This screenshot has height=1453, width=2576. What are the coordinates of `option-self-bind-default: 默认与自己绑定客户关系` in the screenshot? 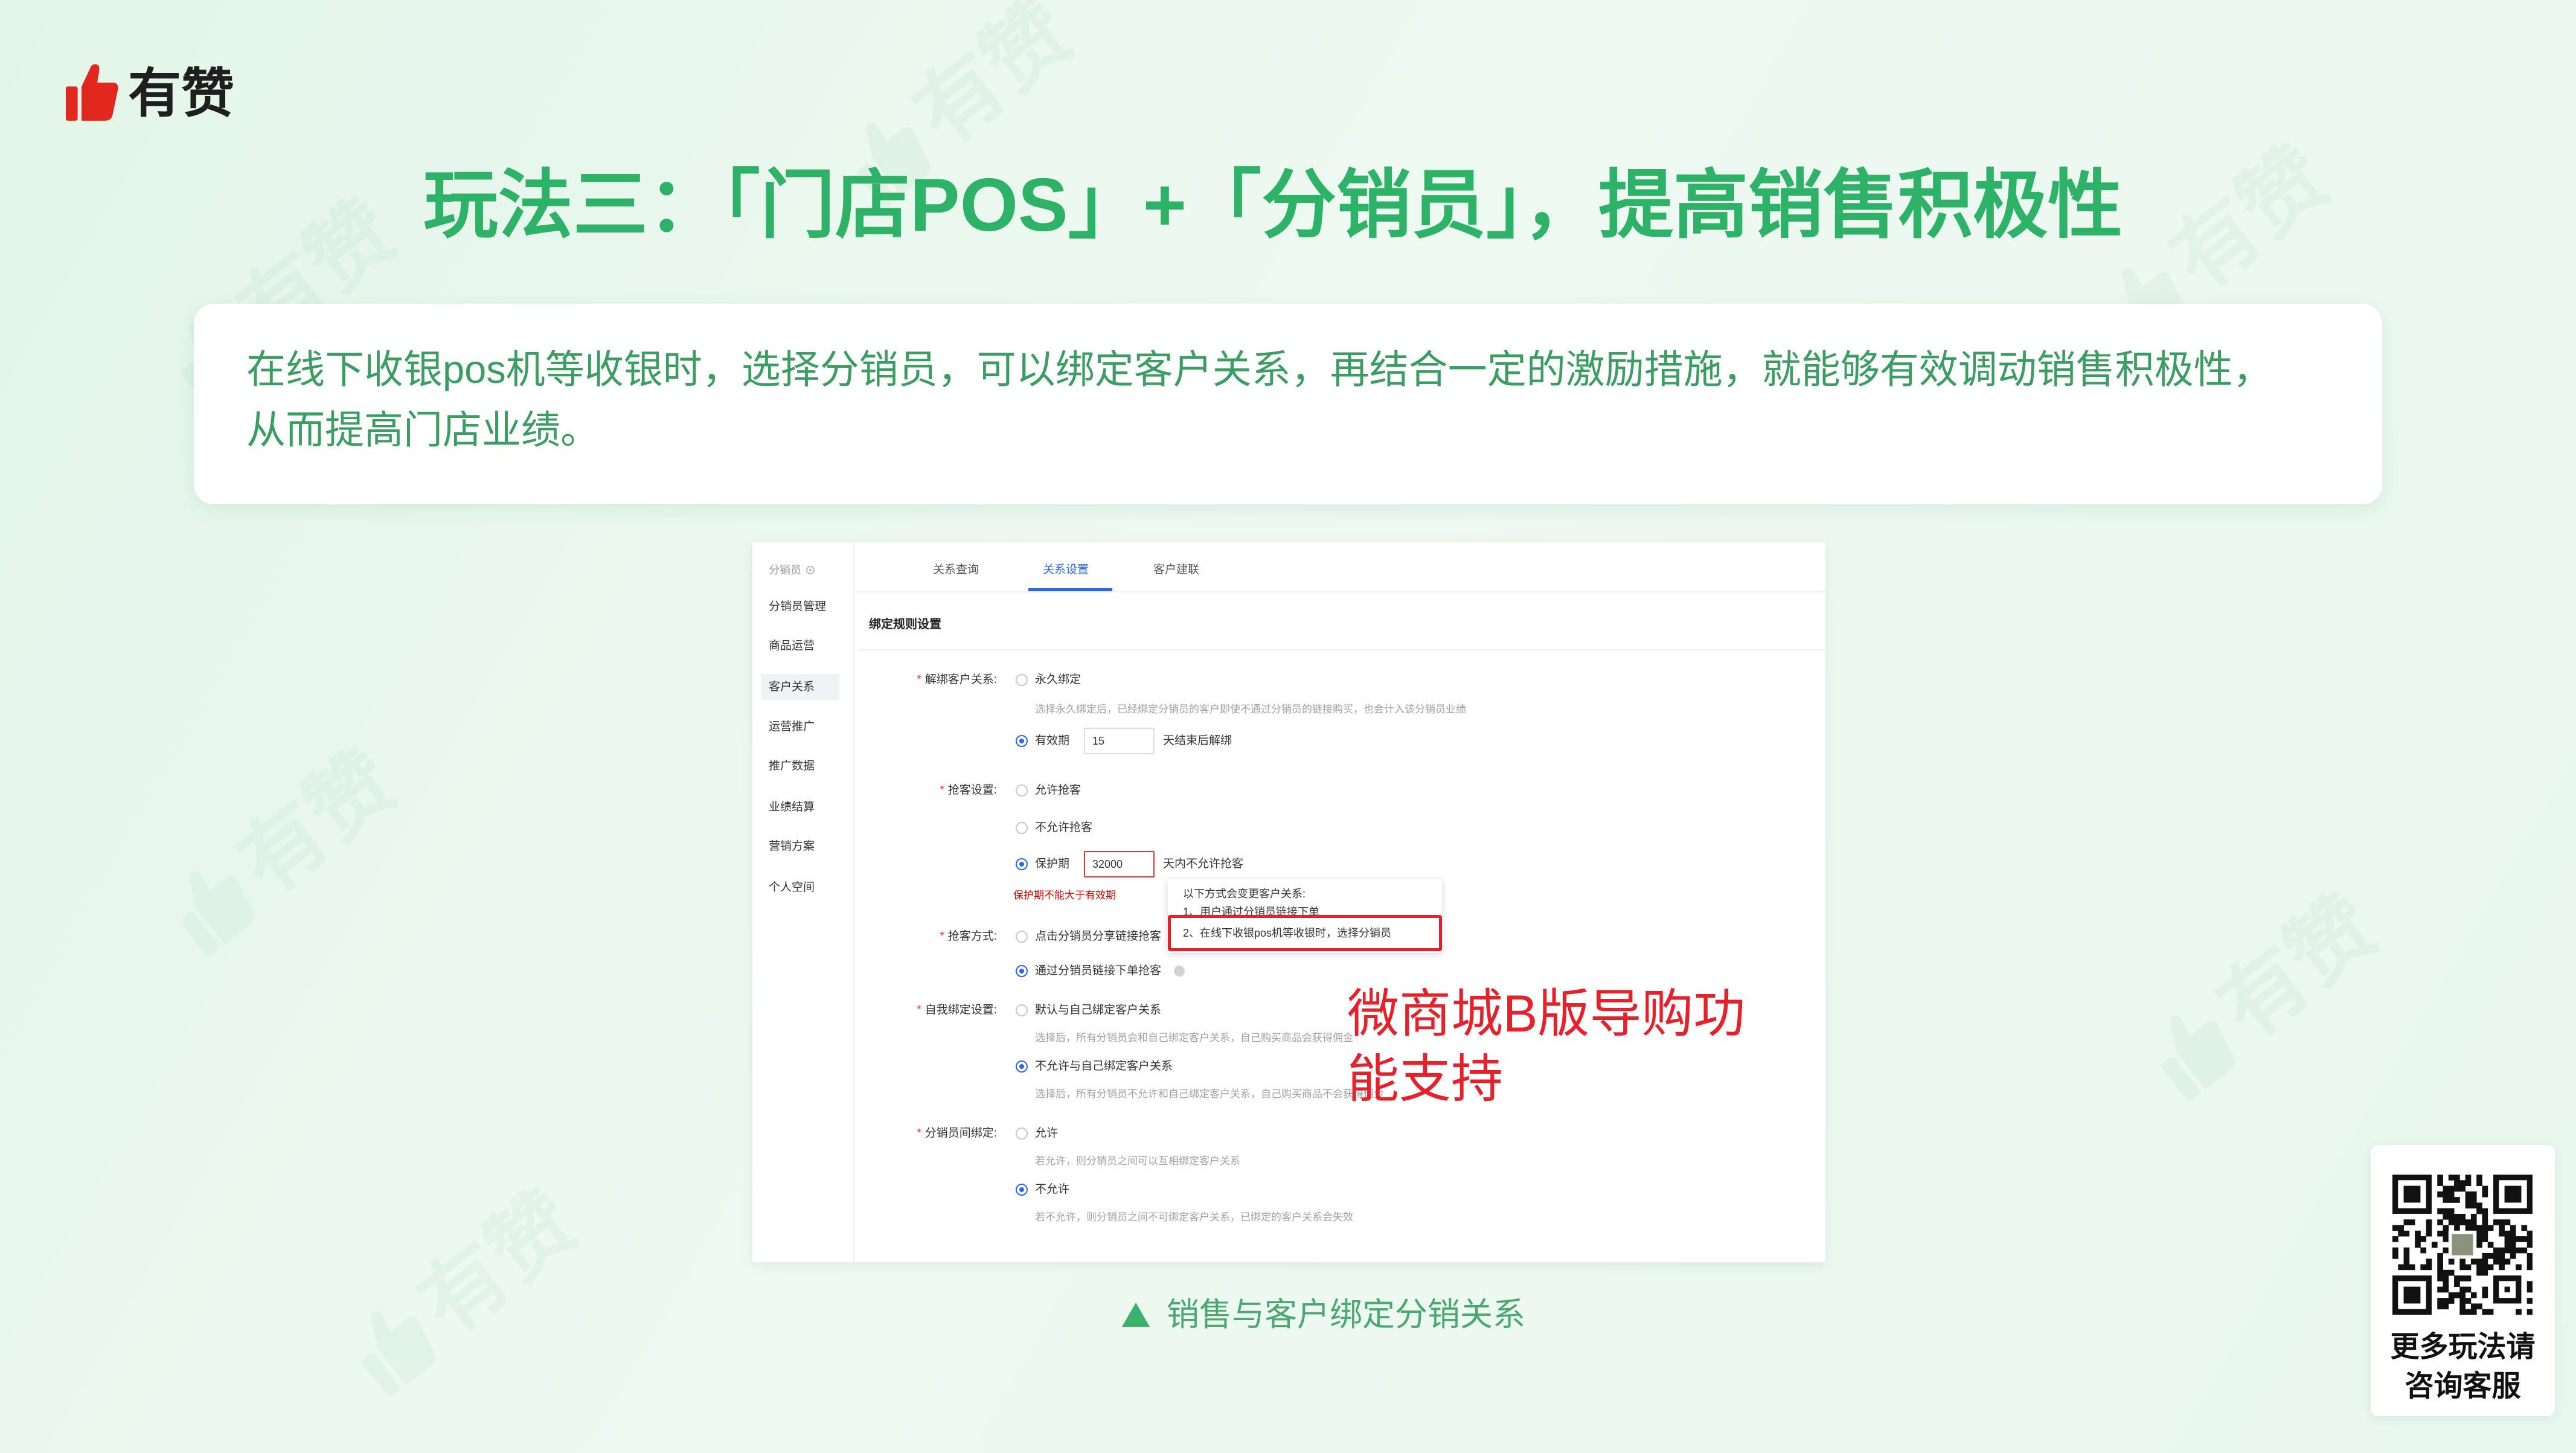 It's located at (1098, 1010).